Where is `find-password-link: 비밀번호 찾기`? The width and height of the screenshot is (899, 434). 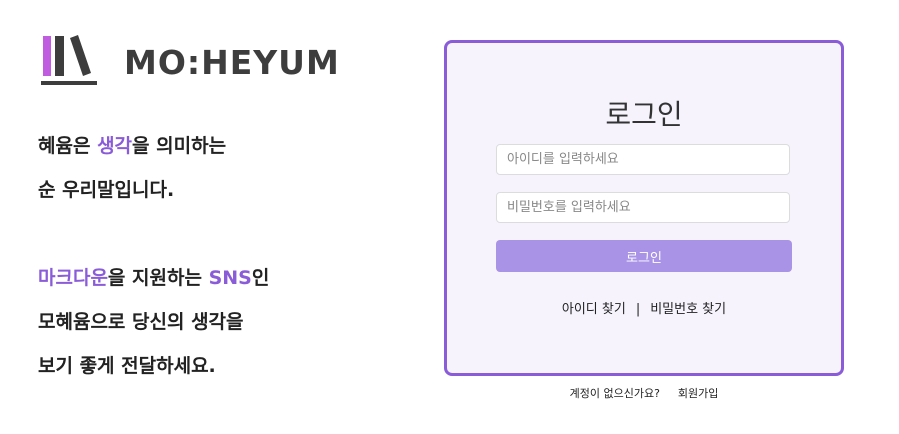
find-password-link: 비밀번호 찾기 is located at coordinates (688, 309).